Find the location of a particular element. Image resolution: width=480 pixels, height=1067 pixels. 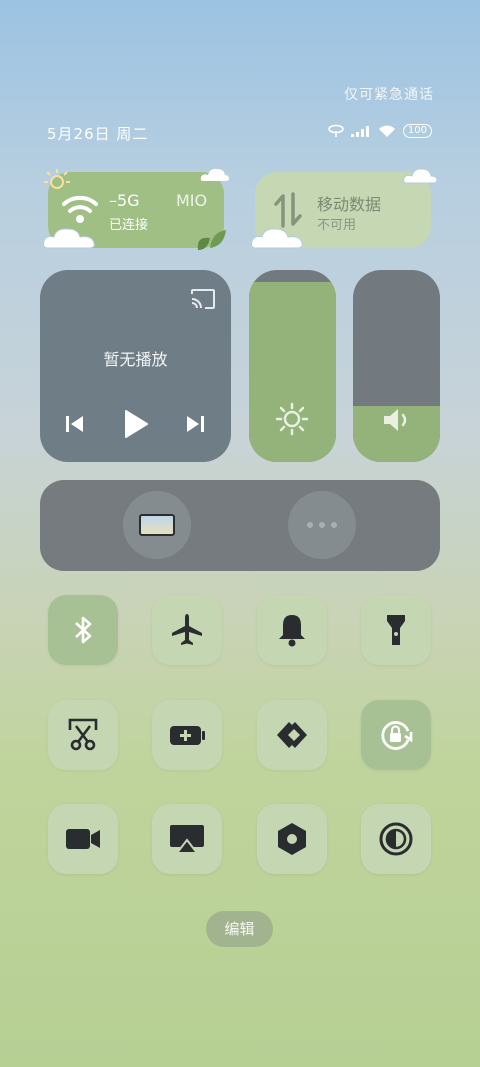

cast-icon is located at coordinates (203, 299).